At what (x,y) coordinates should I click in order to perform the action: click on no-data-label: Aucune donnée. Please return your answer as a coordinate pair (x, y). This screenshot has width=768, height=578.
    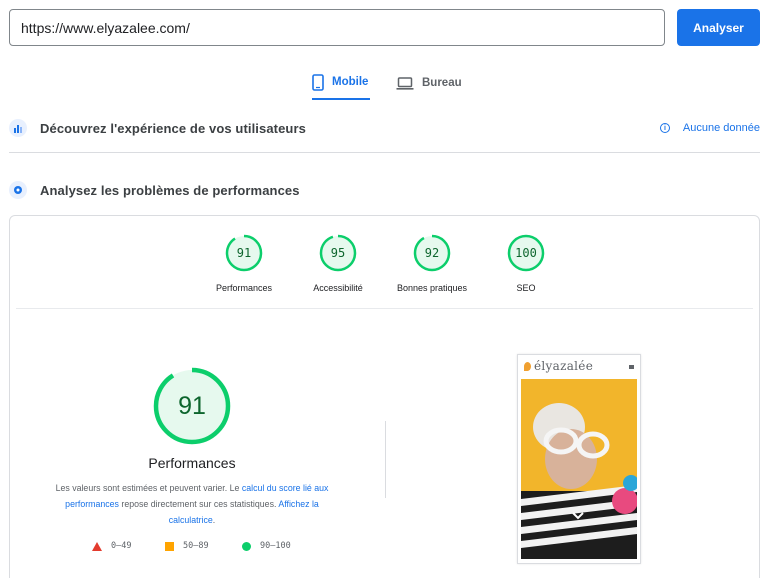
    Looking at the image, I should click on (721, 128).